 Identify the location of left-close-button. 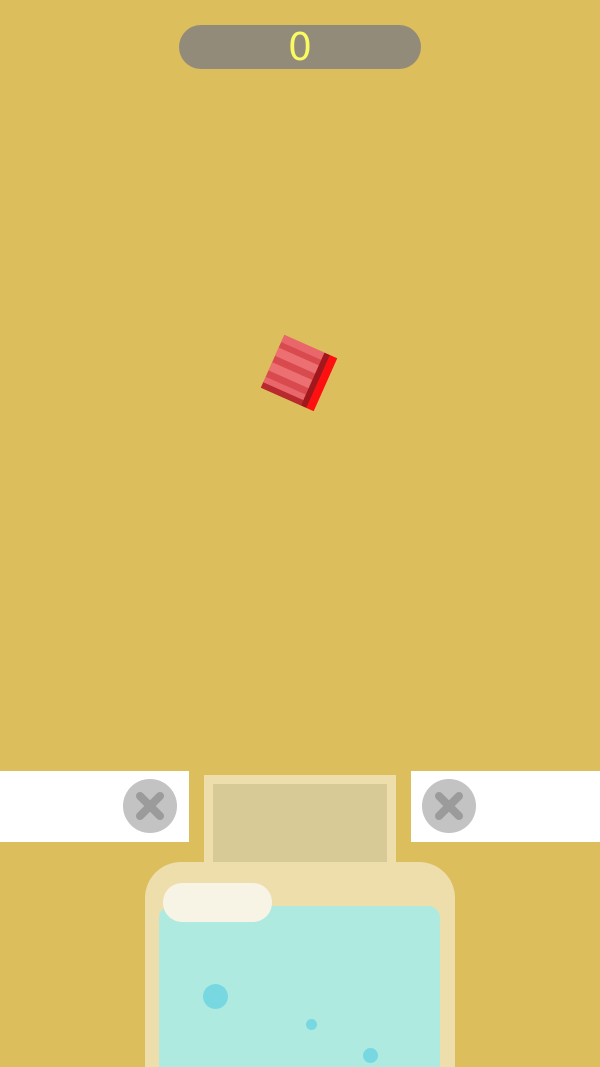
(150, 806).